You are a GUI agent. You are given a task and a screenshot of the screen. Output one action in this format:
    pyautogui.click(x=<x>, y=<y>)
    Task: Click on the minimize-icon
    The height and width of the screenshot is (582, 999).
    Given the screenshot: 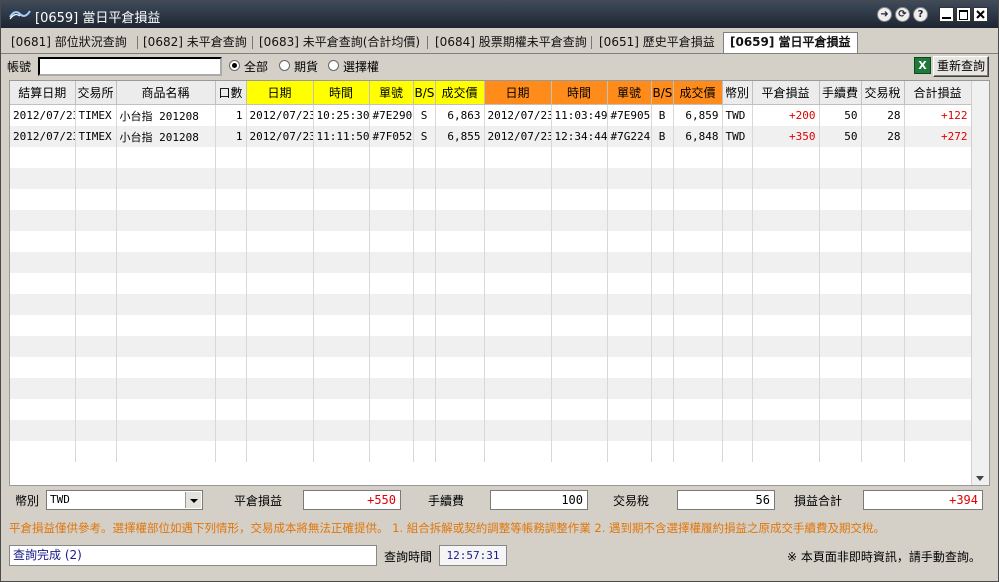 What is the action you would take?
    pyautogui.click(x=946, y=14)
    